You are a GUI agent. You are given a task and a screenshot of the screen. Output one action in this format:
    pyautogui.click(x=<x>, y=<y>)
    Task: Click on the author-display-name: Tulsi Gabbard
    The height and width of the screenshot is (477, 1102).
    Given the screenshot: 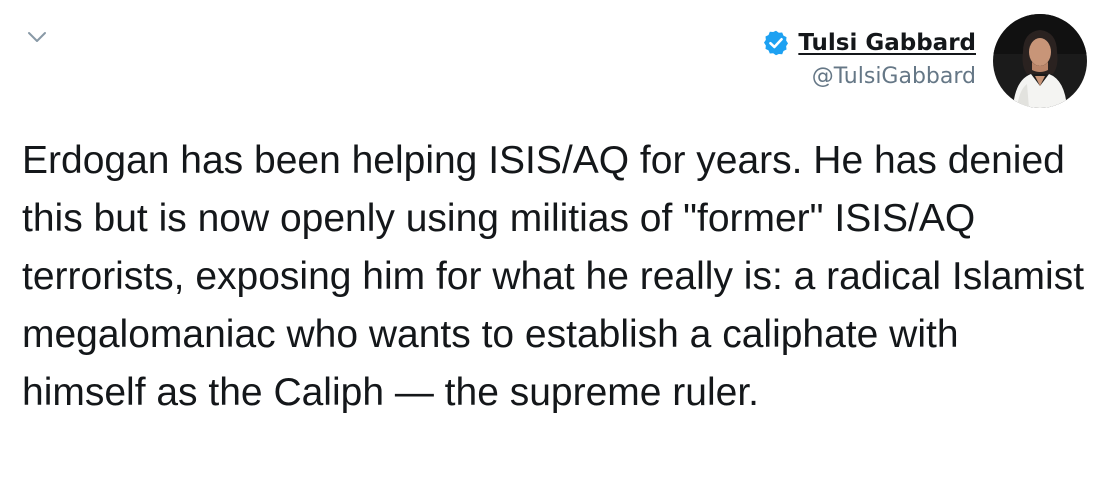 What is the action you would take?
    pyautogui.click(x=887, y=43)
    